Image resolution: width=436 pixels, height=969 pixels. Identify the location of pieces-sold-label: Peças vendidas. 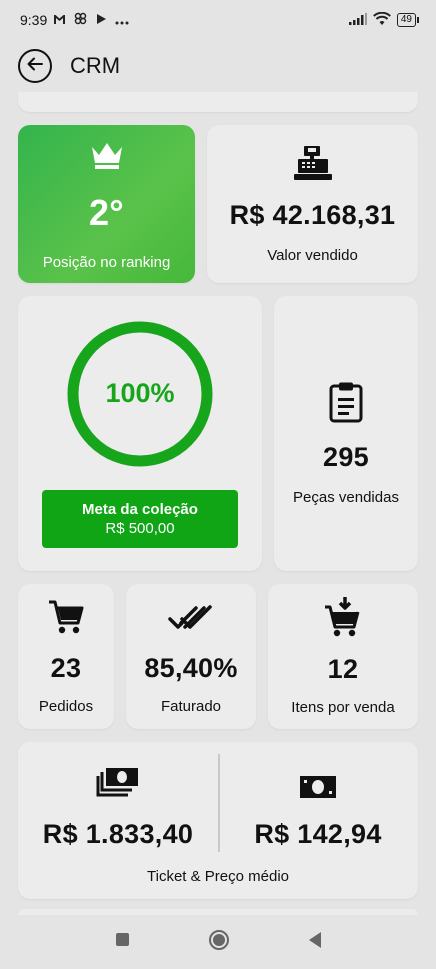
(346, 497).